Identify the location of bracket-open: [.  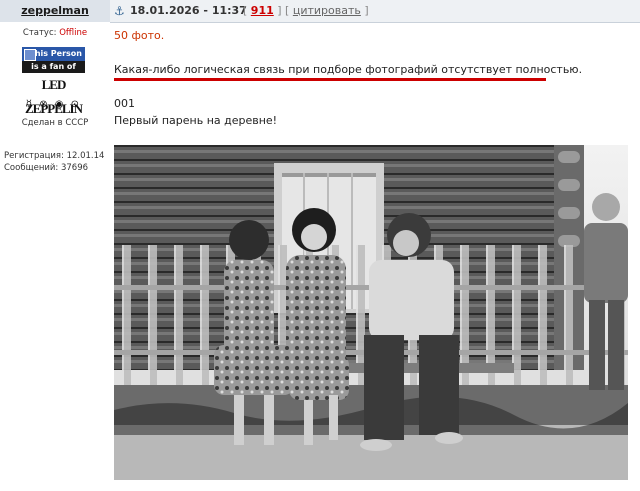
(245, 10).